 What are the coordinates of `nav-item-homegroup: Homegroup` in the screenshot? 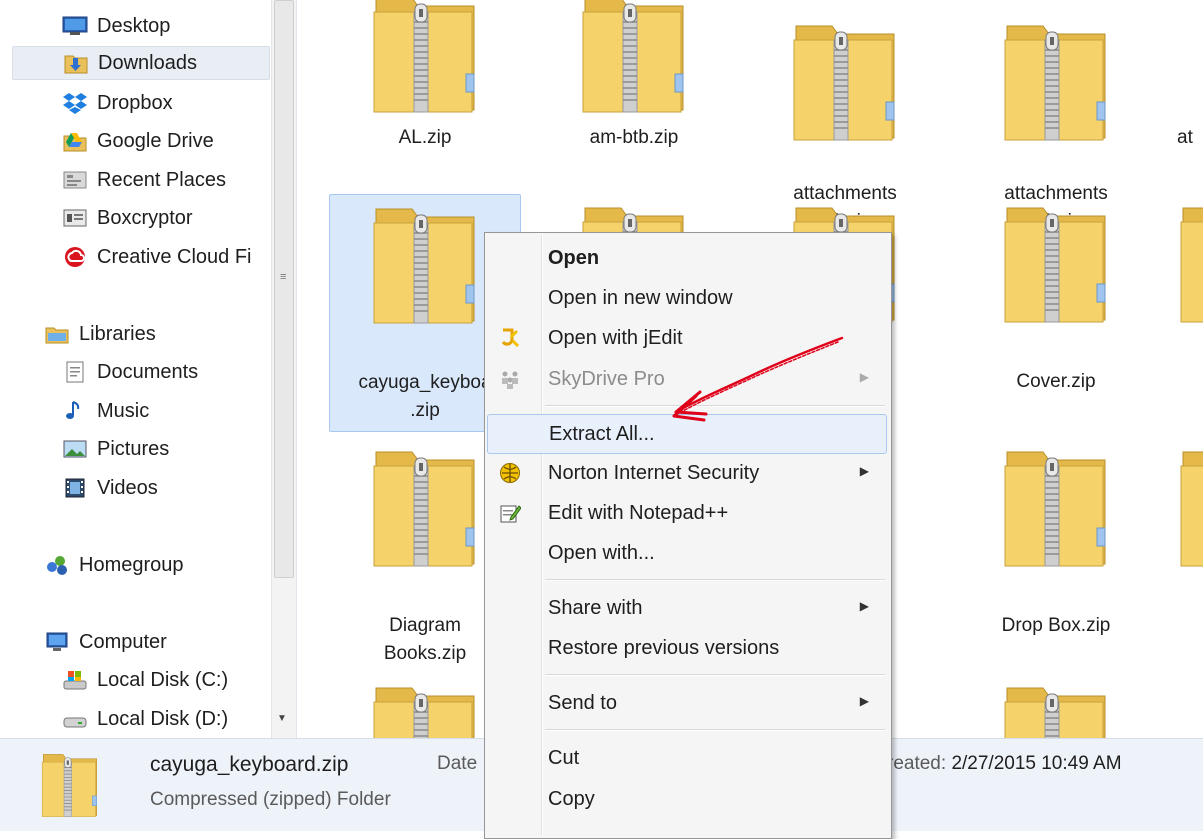 It's located at (114, 565).